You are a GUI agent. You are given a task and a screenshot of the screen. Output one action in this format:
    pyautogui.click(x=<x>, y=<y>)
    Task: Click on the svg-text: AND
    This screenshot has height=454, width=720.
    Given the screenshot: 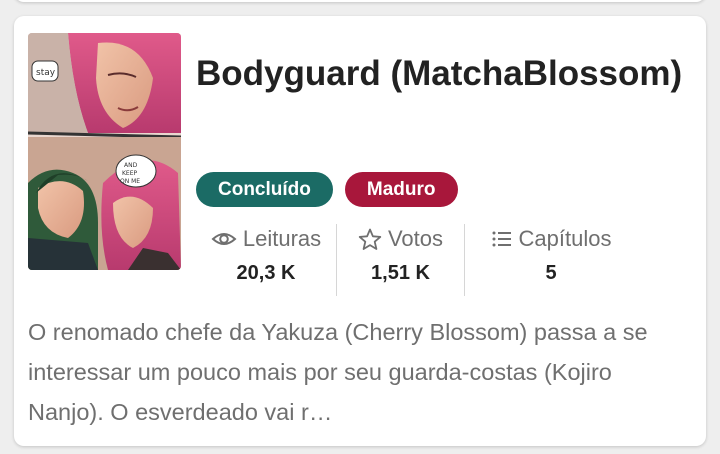 What is the action you would take?
    pyautogui.click(x=131, y=165)
    